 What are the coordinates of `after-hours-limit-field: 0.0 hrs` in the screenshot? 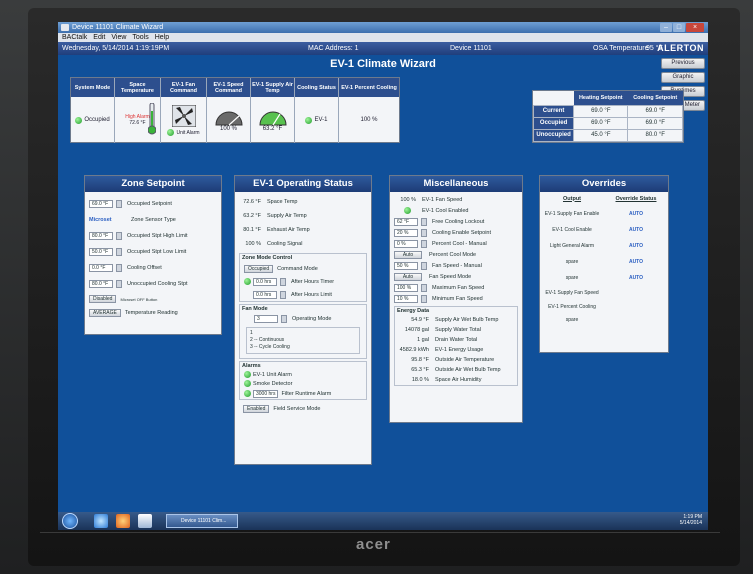 It's located at (265, 294).